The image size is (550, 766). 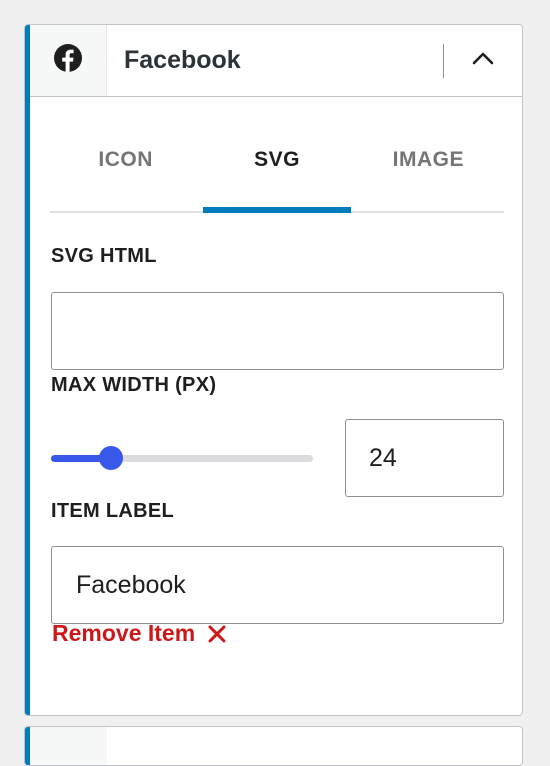 What do you see at coordinates (424, 458) in the screenshot?
I see `max-width-number-input: 24` at bounding box center [424, 458].